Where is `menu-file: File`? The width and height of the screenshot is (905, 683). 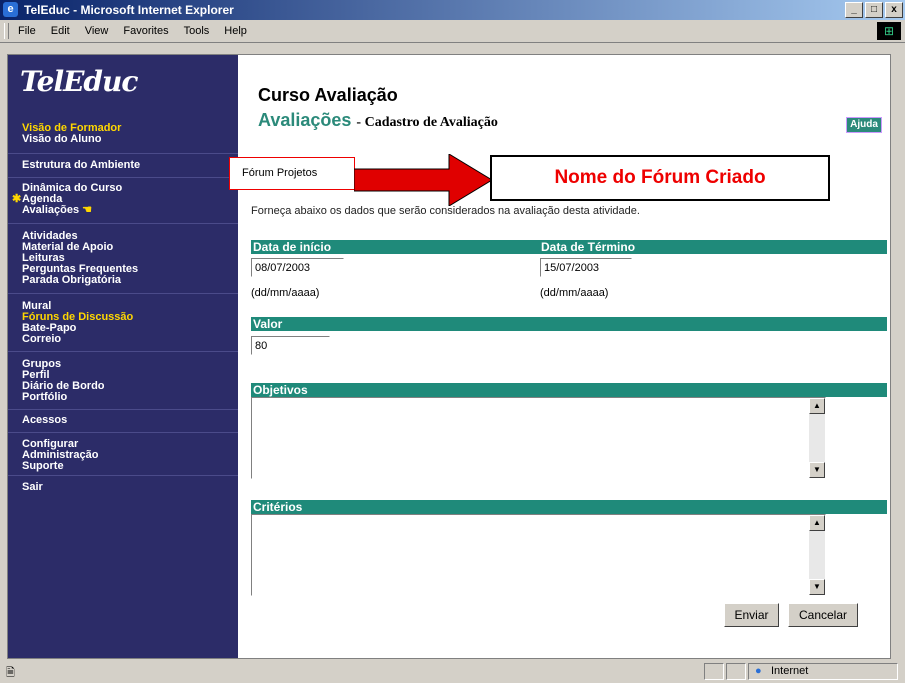
menu-file: File is located at coordinates (27, 31).